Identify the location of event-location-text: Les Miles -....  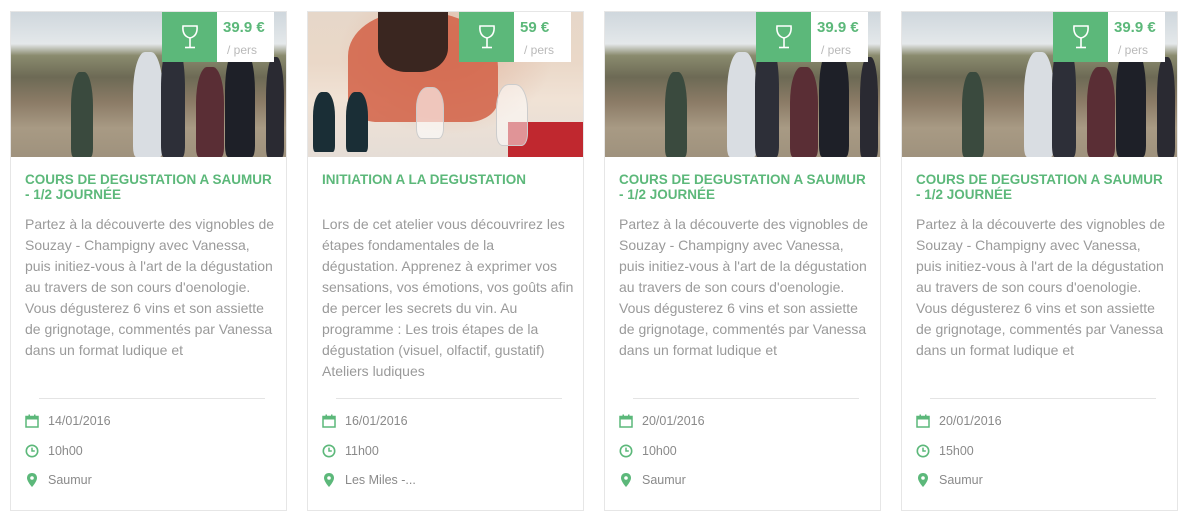
(380, 480).